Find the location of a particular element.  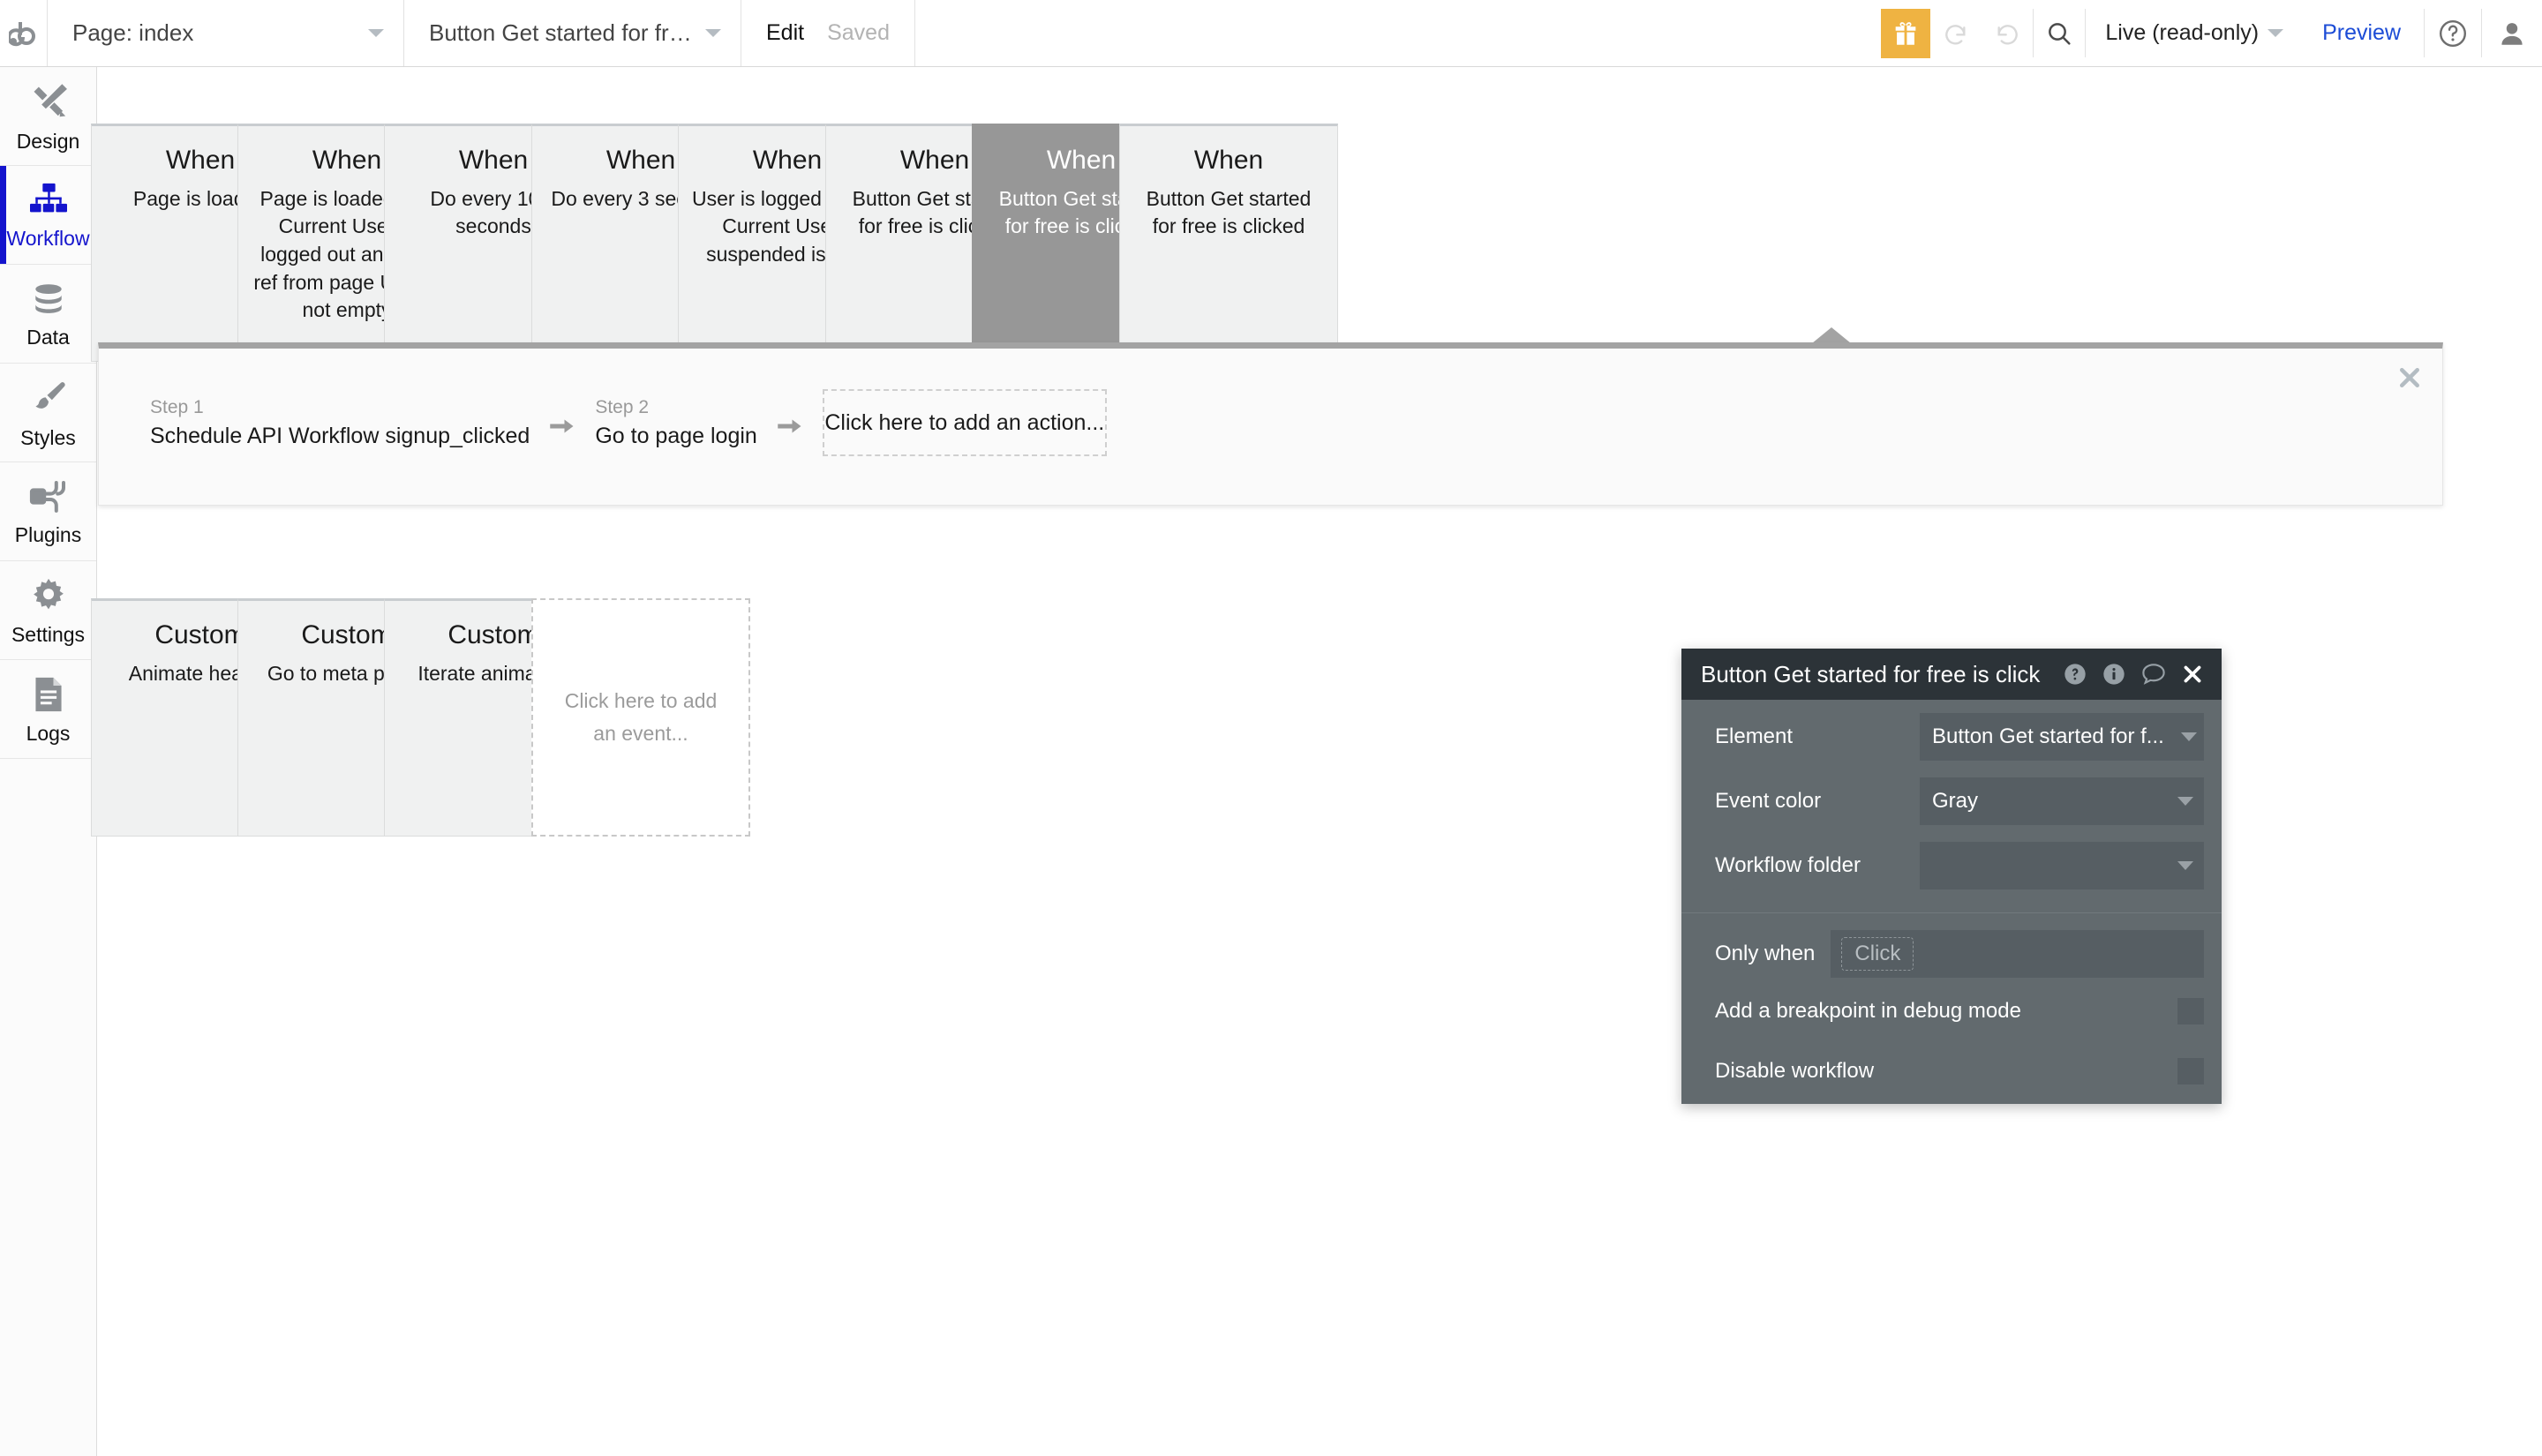

sidebar-item-label: Workflow is located at coordinates (48, 238).